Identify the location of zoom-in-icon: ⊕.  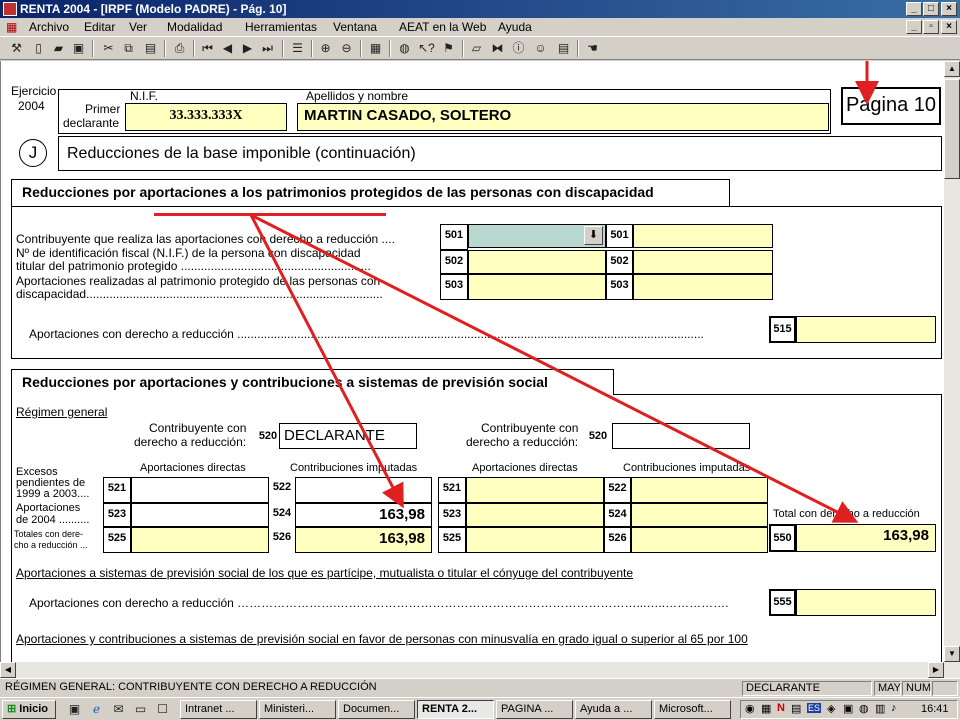
(325, 48).